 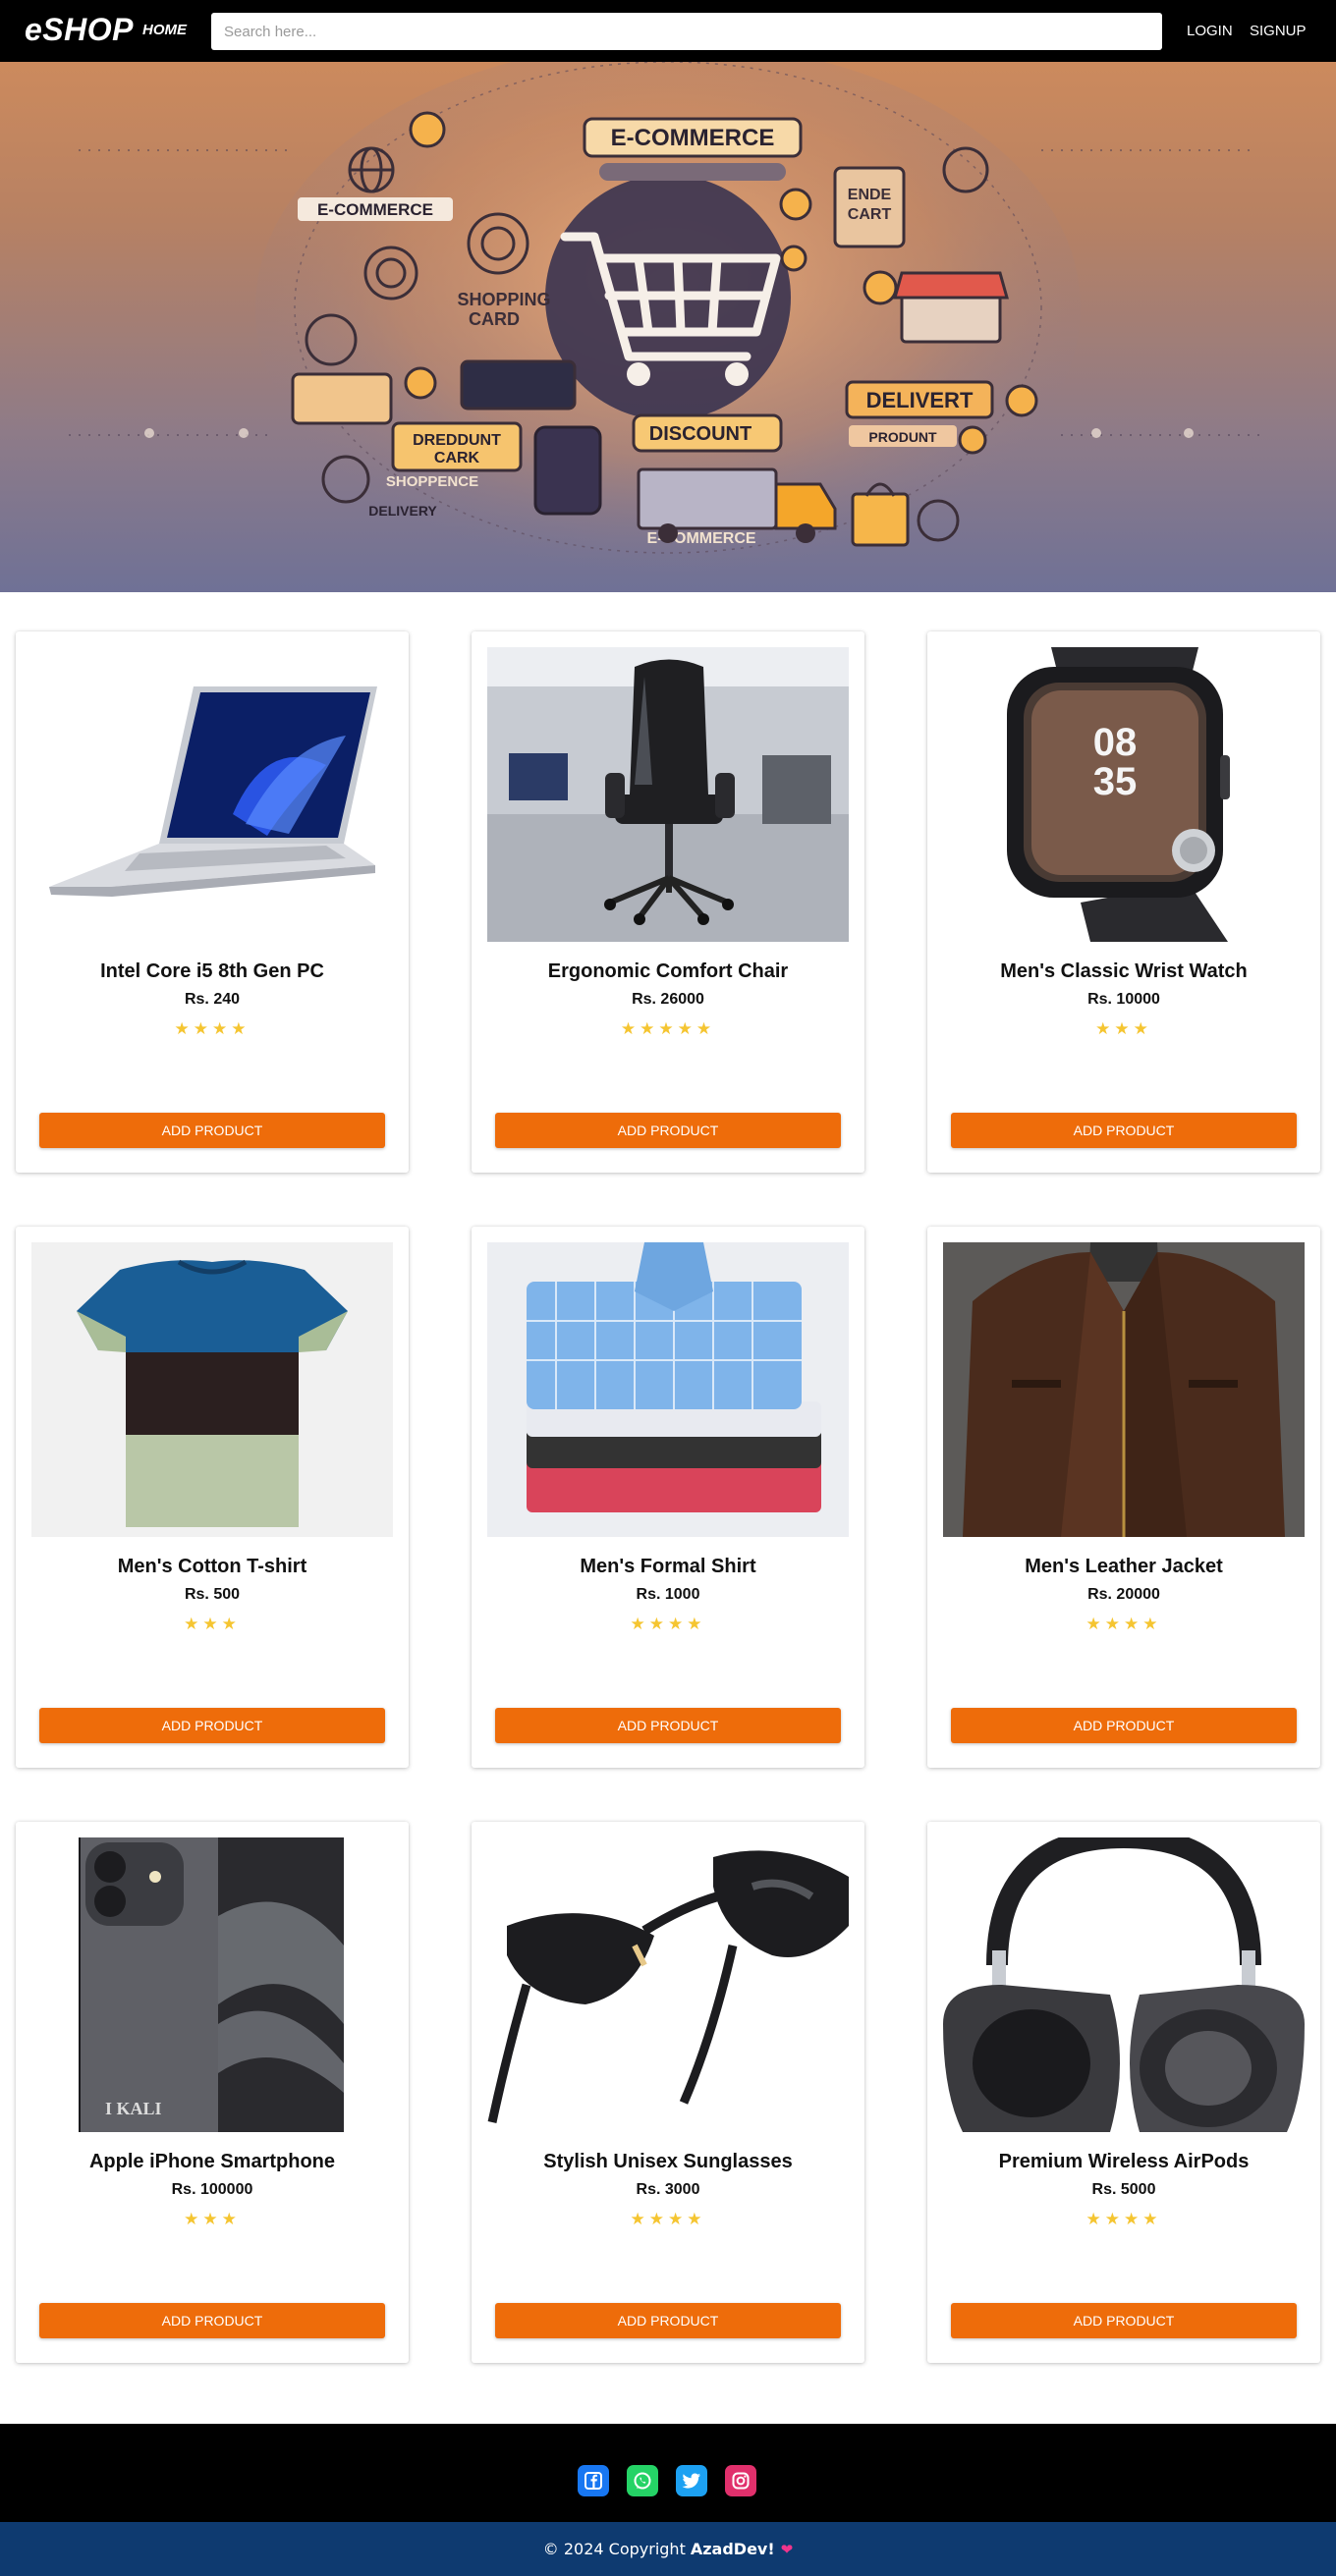 What do you see at coordinates (212, 999) in the screenshot?
I see `product-price: Rs. 240` at bounding box center [212, 999].